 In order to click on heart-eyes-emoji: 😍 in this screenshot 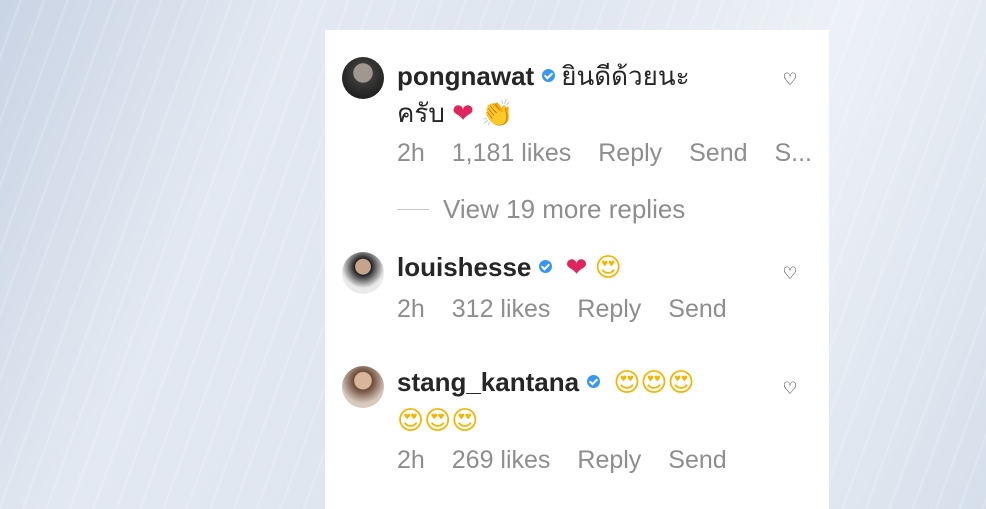, I will do `click(608, 268)`.